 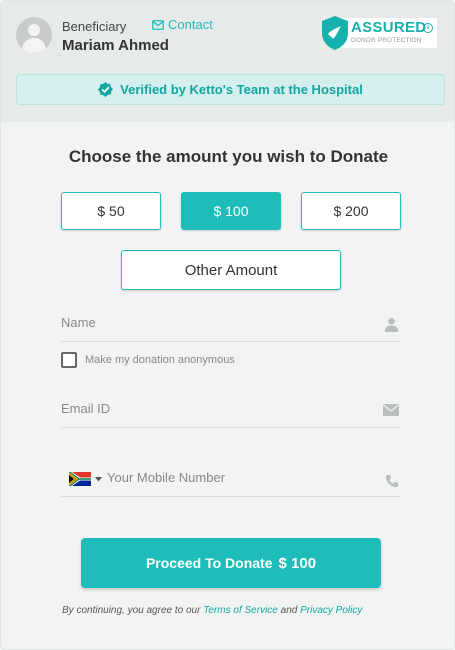 What do you see at coordinates (69, 360) in the screenshot?
I see `checkbox-box` at bounding box center [69, 360].